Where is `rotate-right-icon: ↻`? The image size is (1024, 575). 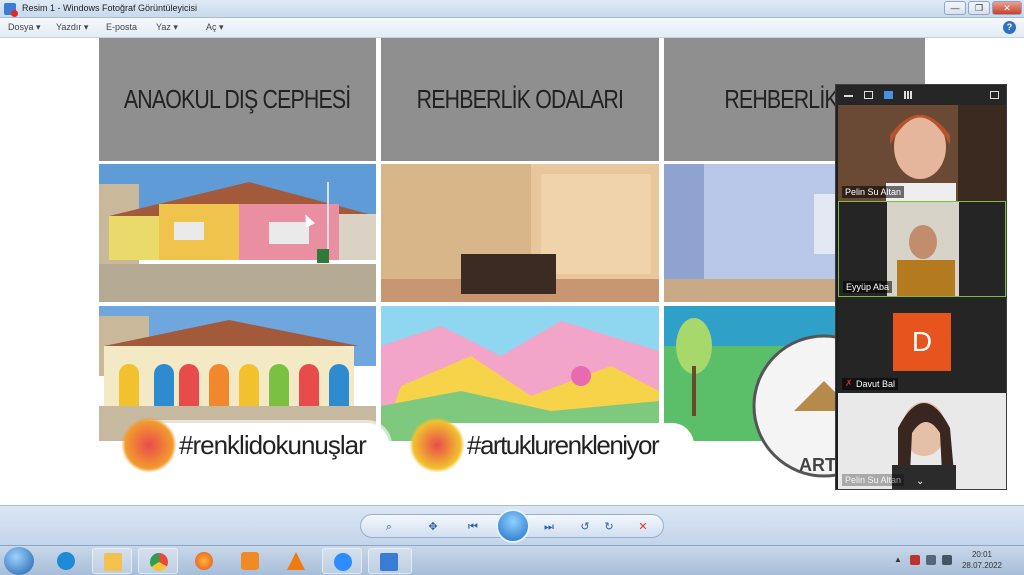 rotate-right-icon: ↻ is located at coordinates (609, 527).